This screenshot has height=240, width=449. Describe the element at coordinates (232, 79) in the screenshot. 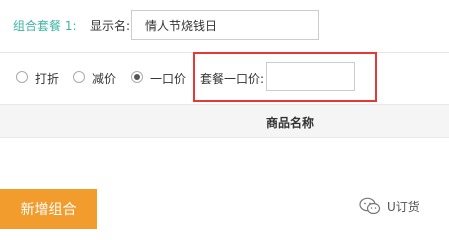

I see `fixed-price-label: 套餐一口价:` at that location.